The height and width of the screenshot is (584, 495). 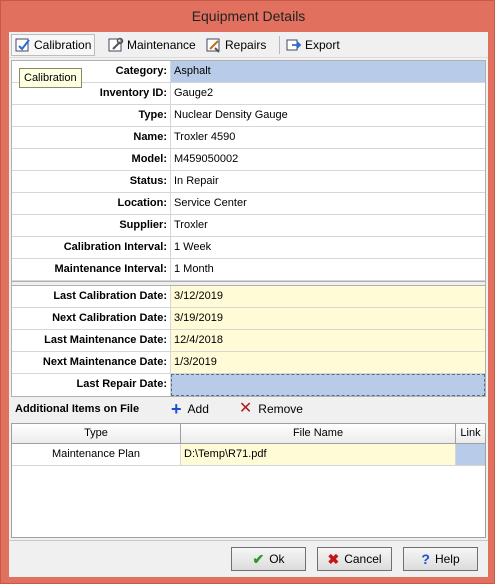 What do you see at coordinates (91, 269) in the screenshot?
I see `field-label: Maintenance Interval:` at bounding box center [91, 269].